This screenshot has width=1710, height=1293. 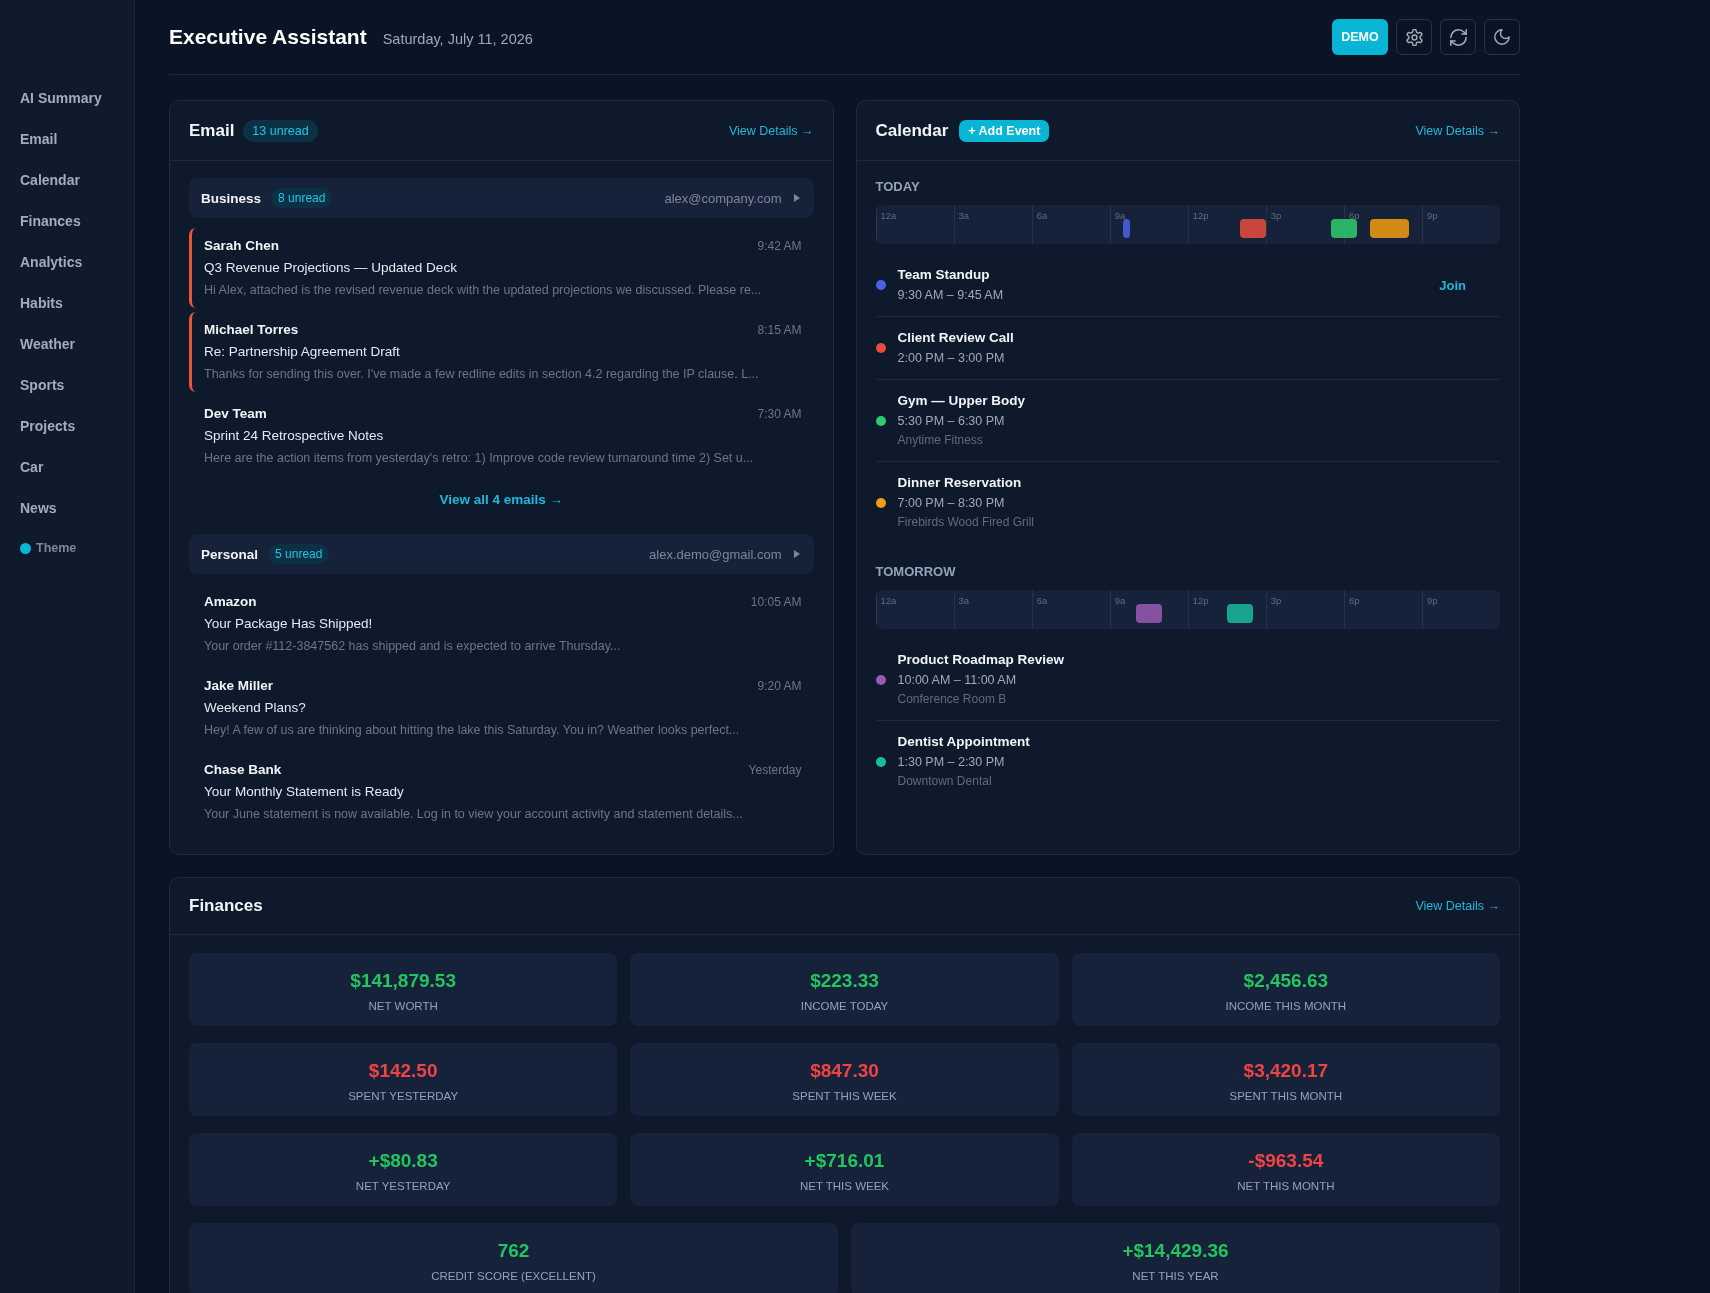 I want to click on refresh-button, so click(x=1458, y=37).